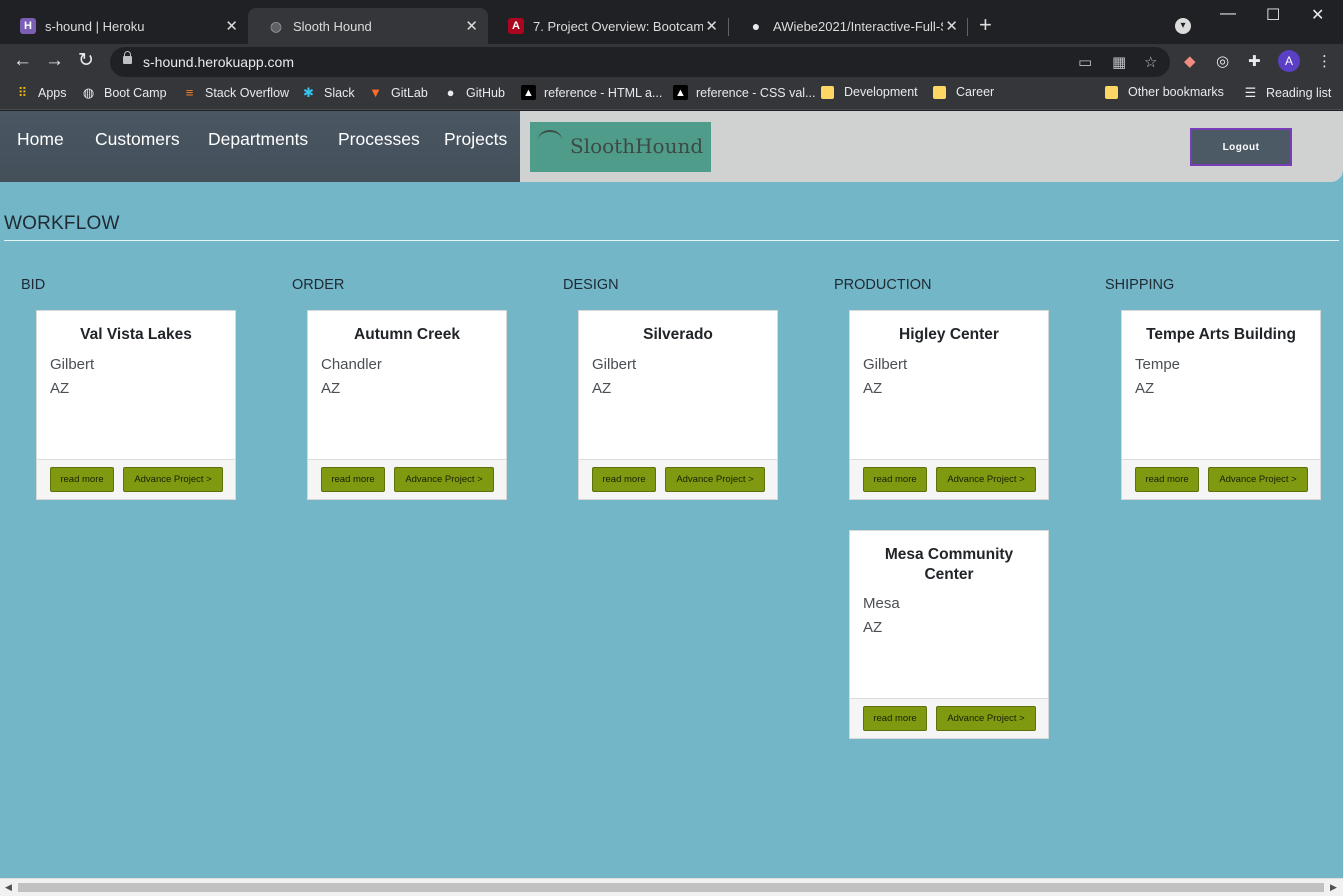 The width and height of the screenshot is (1343, 896). What do you see at coordinates (1164, 92) in the screenshot?
I see `other-bookmarks: Other bookmarks` at bounding box center [1164, 92].